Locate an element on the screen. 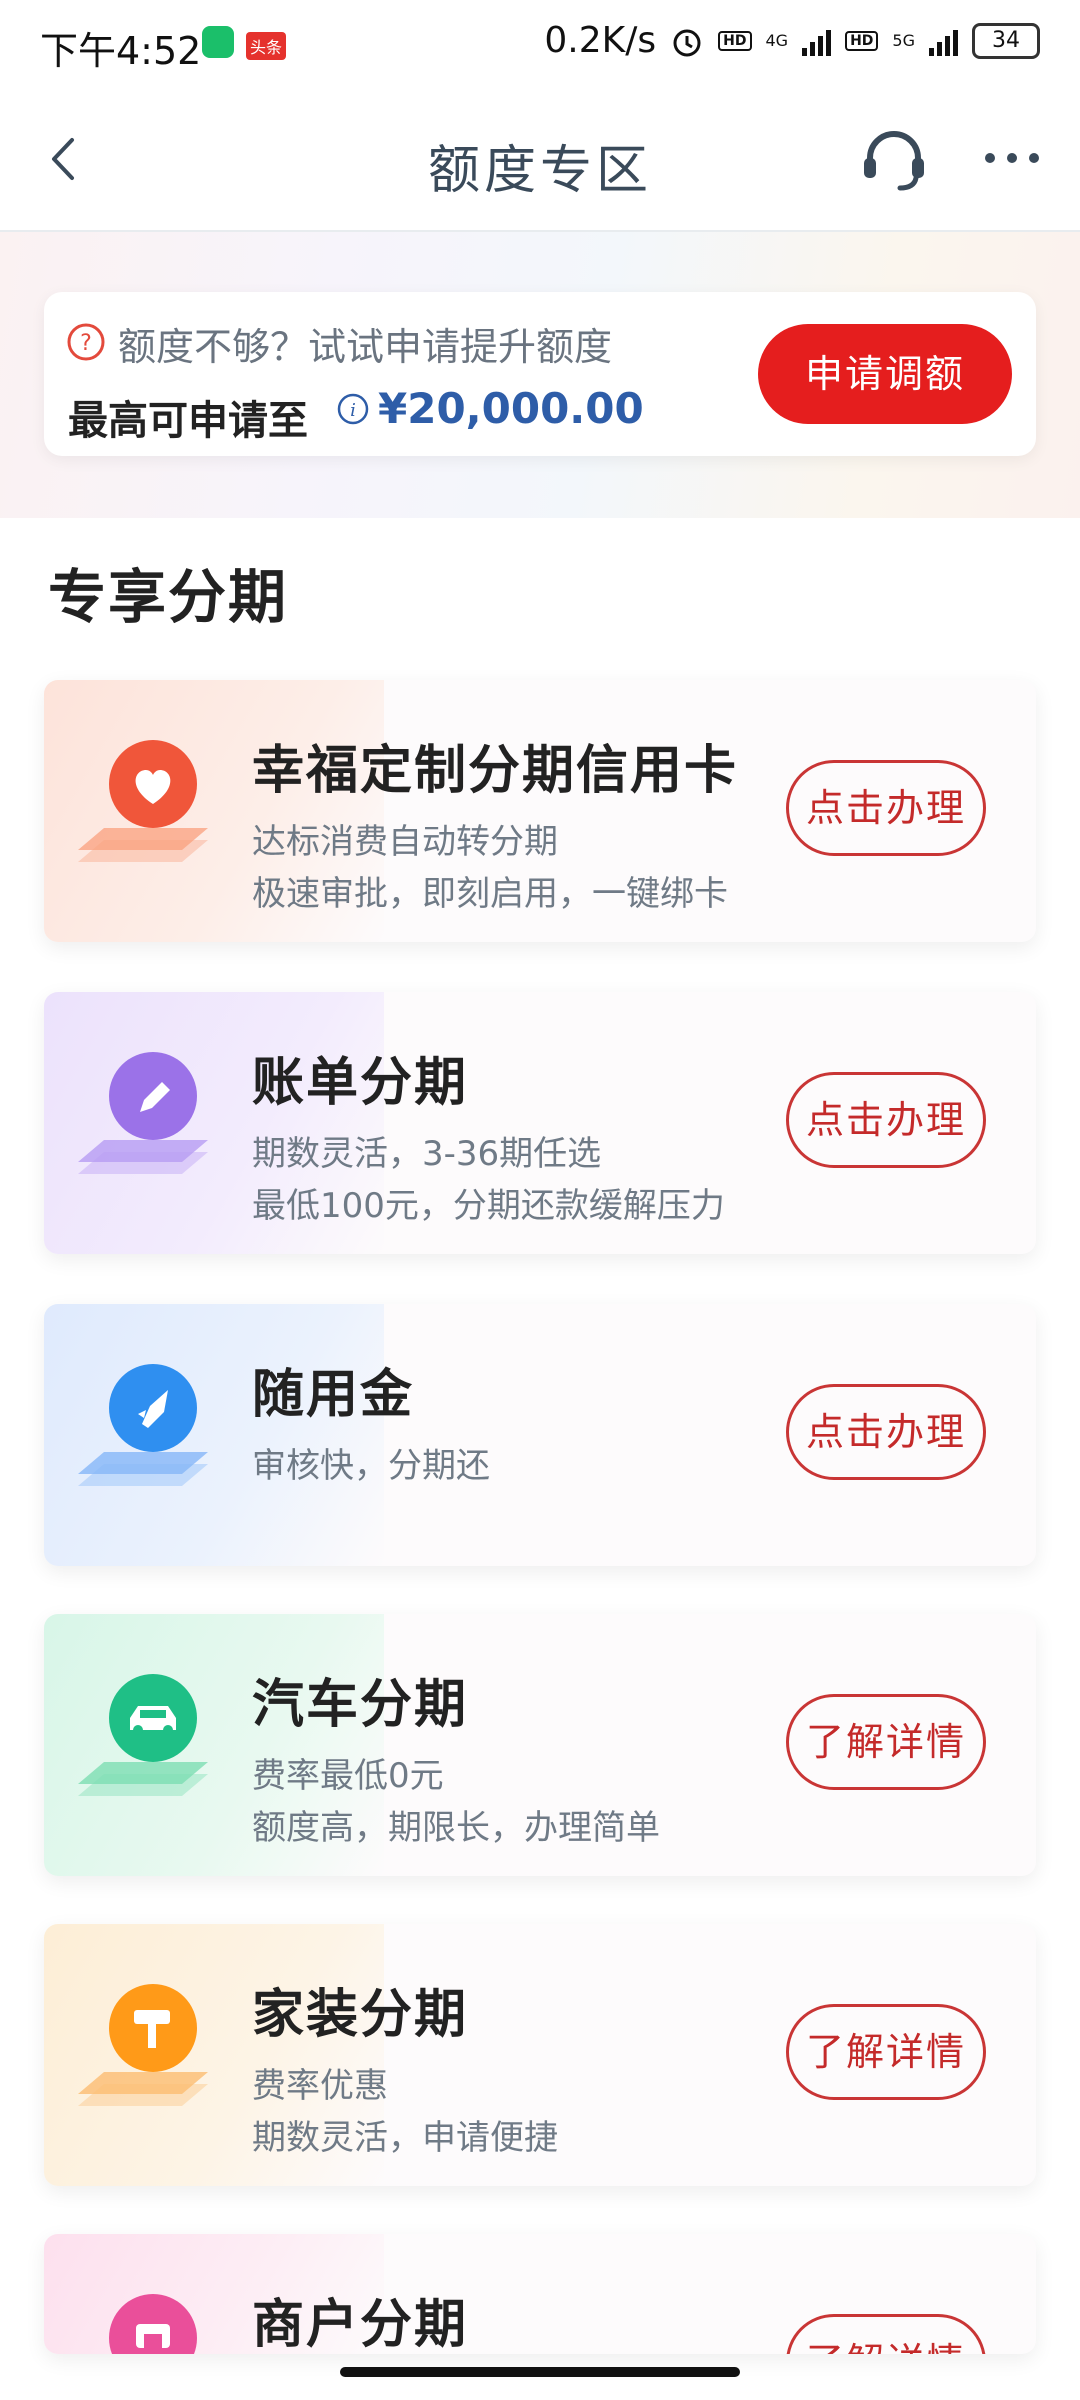 This screenshot has height=2400, width=1080. rocket-icon is located at coordinates (143, 1425).